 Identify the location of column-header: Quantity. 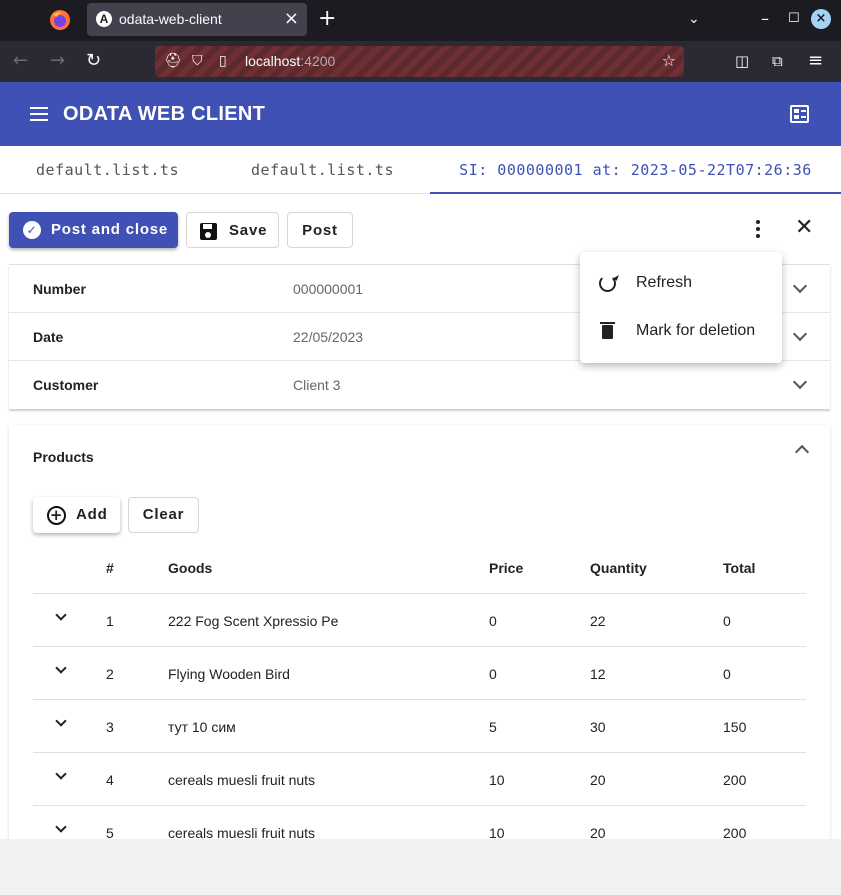
(618, 568).